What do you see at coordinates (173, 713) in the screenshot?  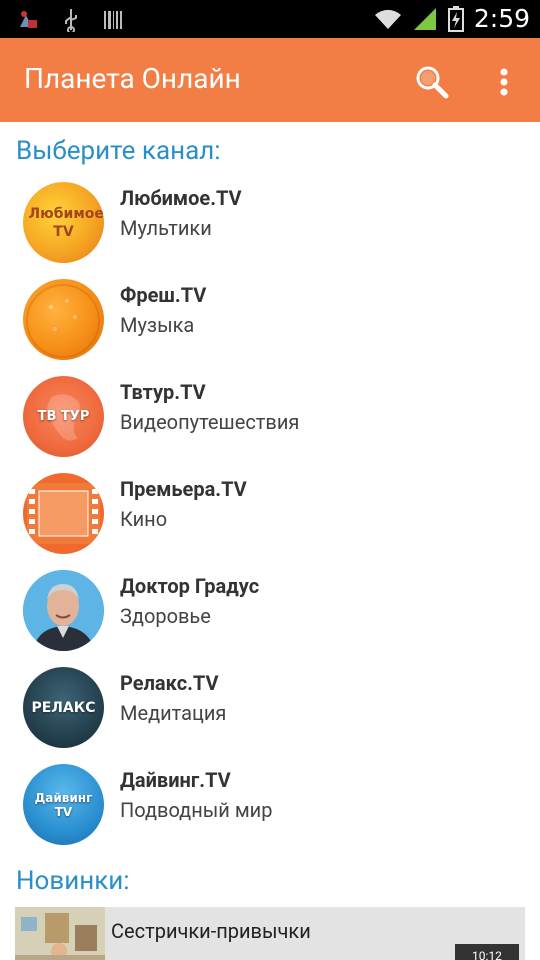 I see `channel-genre: Медитация` at bounding box center [173, 713].